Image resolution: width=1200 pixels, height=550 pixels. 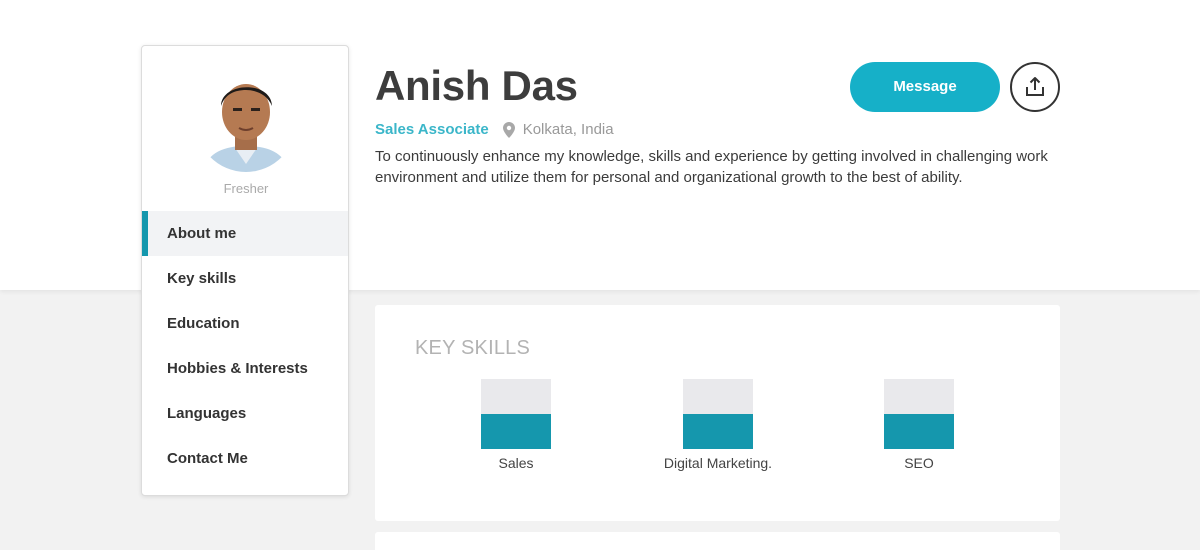 What do you see at coordinates (476, 85) in the screenshot?
I see `profile-name: Anish Das` at bounding box center [476, 85].